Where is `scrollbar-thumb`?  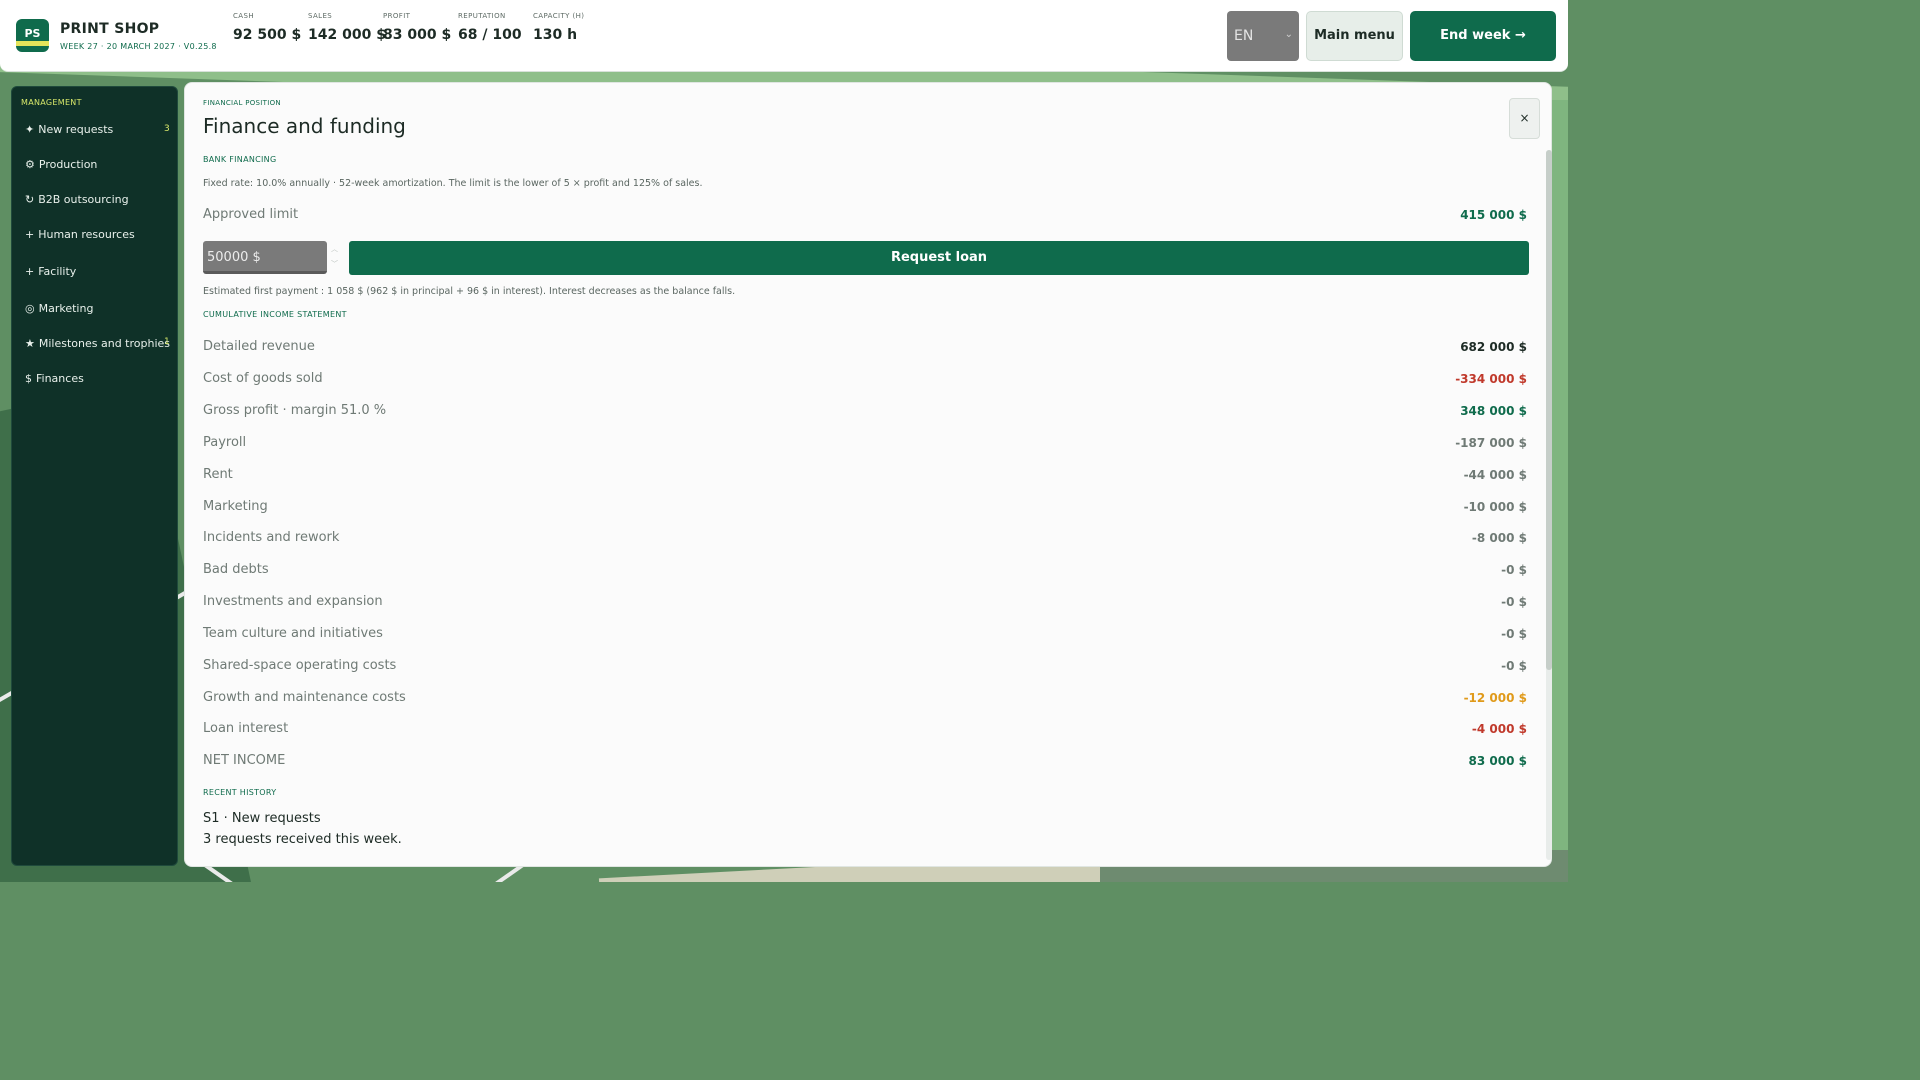
scrollbar-thumb is located at coordinates (1549, 410).